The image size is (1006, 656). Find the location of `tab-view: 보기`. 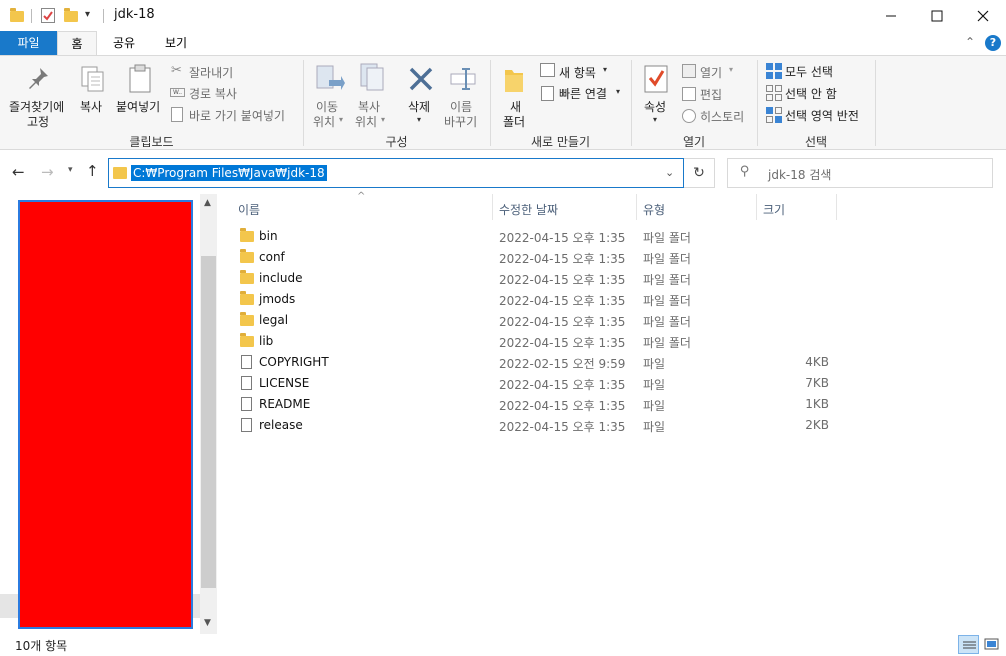

tab-view: 보기 is located at coordinates (176, 43).